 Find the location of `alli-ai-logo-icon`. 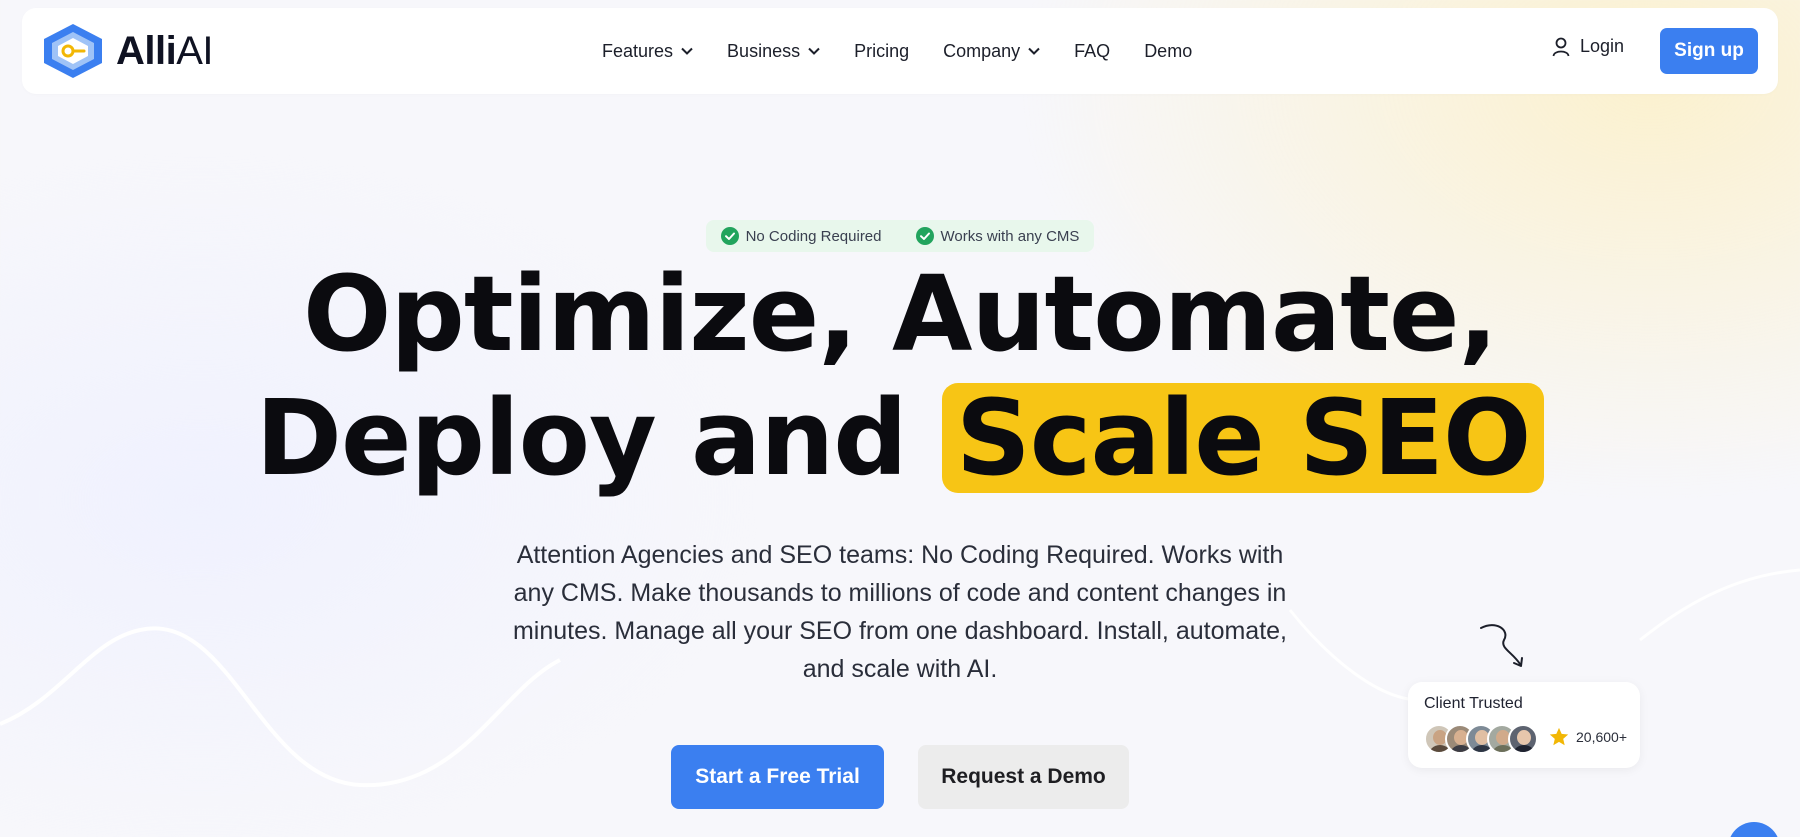

alli-ai-logo-icon is located at coordinates (73, 51).